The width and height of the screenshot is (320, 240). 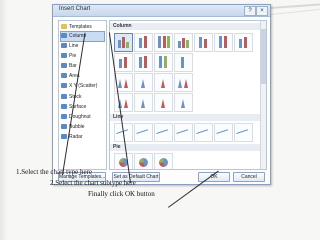 What do you see at coordinates (186, 147) in the screenshot?
I see `section-header-pie: Pie` at bounding box center [186, 147].